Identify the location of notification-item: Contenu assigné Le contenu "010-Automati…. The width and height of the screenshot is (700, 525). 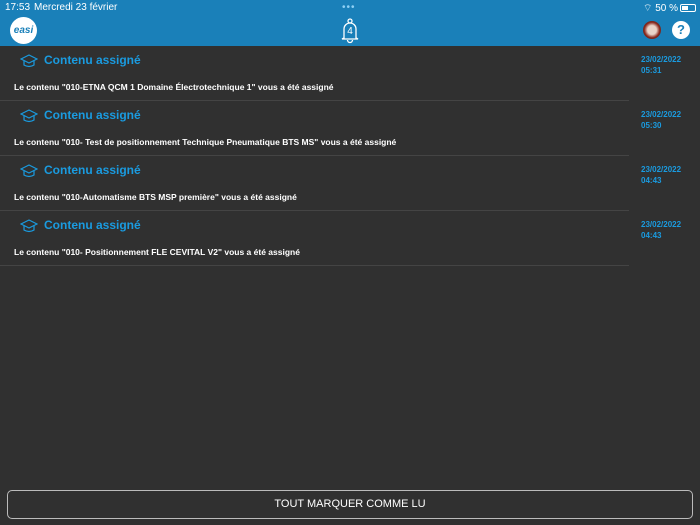
(314, 183).